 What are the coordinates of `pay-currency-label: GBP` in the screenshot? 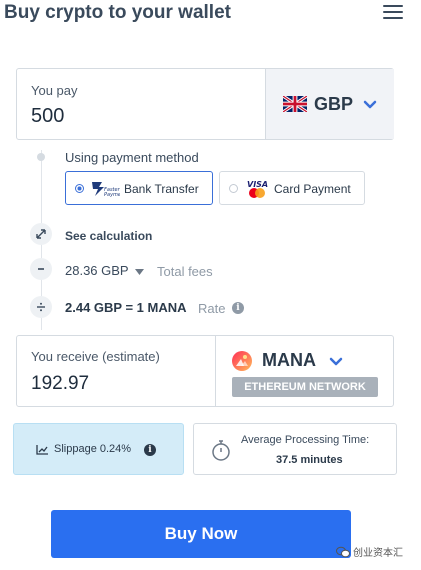 It's located at (334, 104).